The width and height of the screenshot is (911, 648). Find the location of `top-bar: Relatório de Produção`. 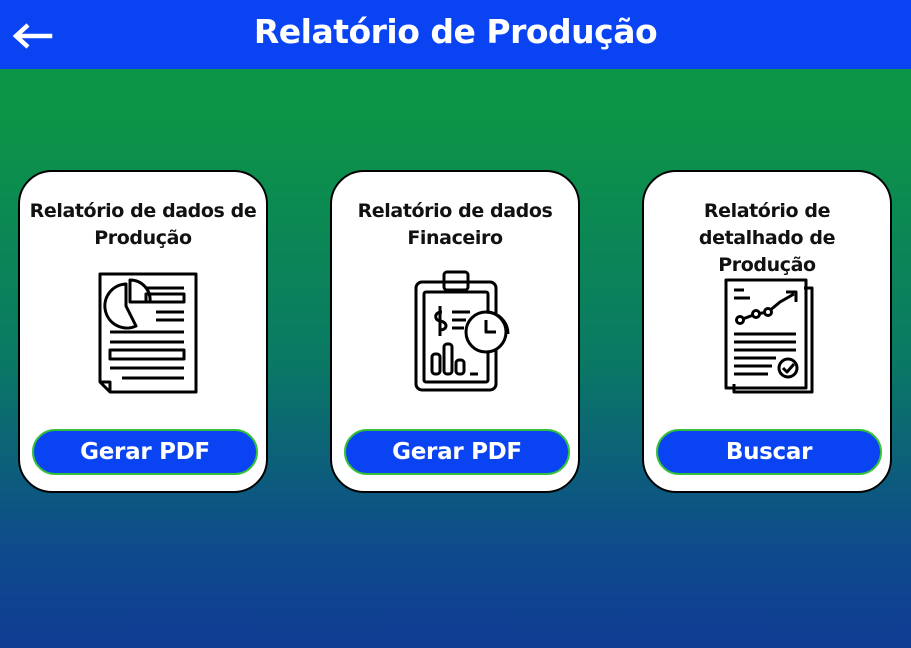

top-bar: Relatório de Produção is located at coordinates (455, 34).